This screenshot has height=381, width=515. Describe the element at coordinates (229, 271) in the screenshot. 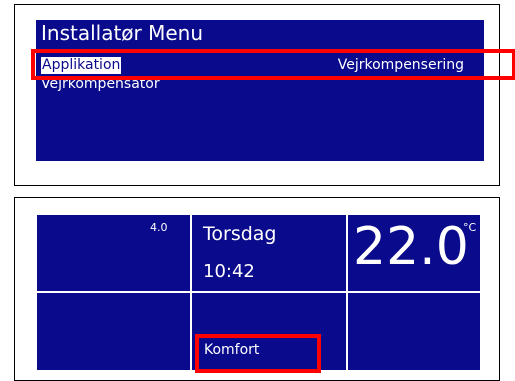

I see `time-label: 10:42` at that location.